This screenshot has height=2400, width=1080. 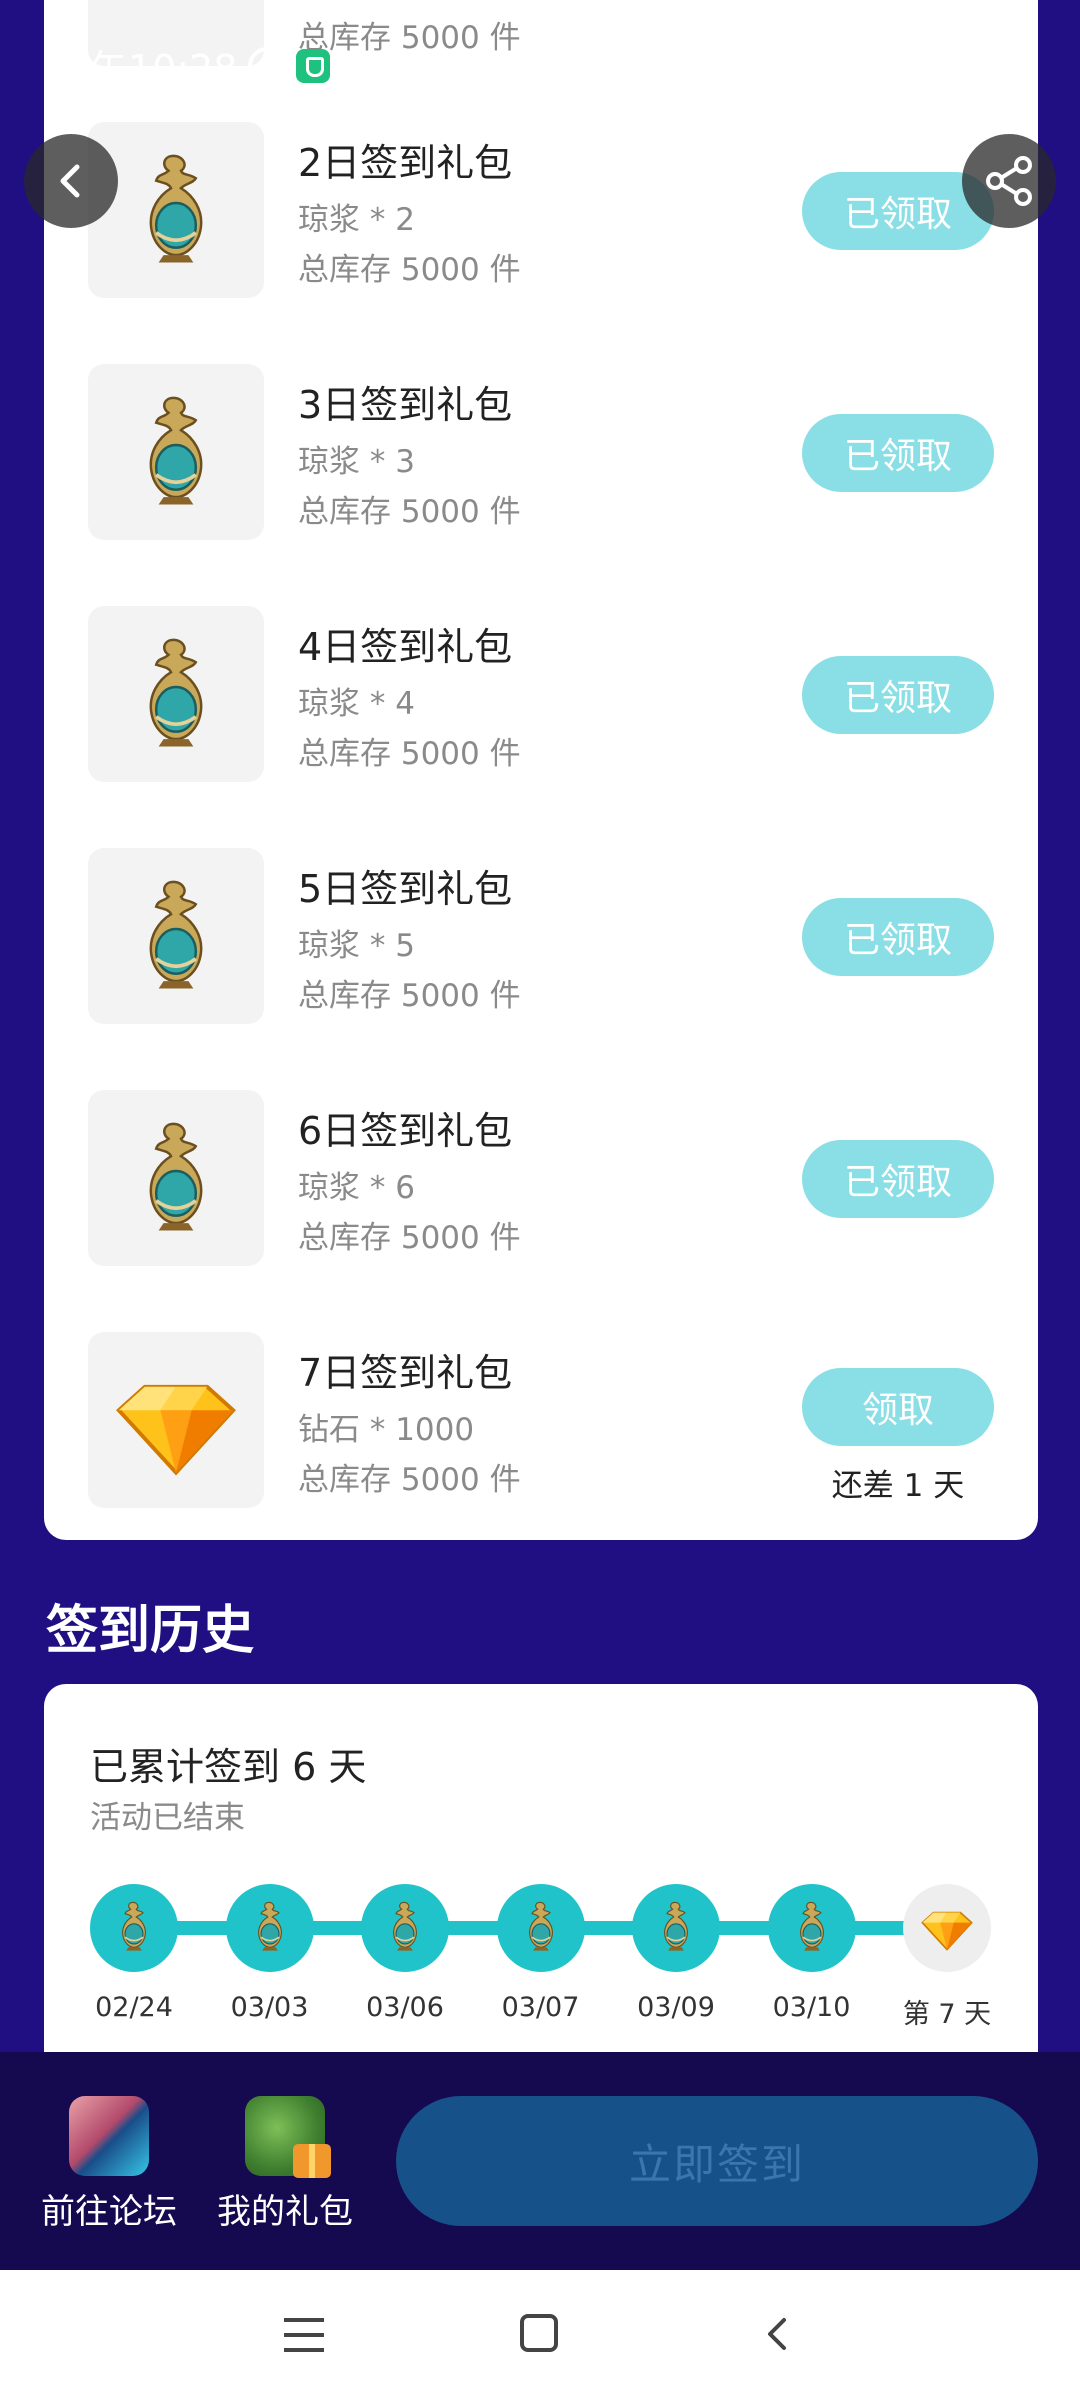 I want to click on system-nav-bar, so click(x=540, y=2335).